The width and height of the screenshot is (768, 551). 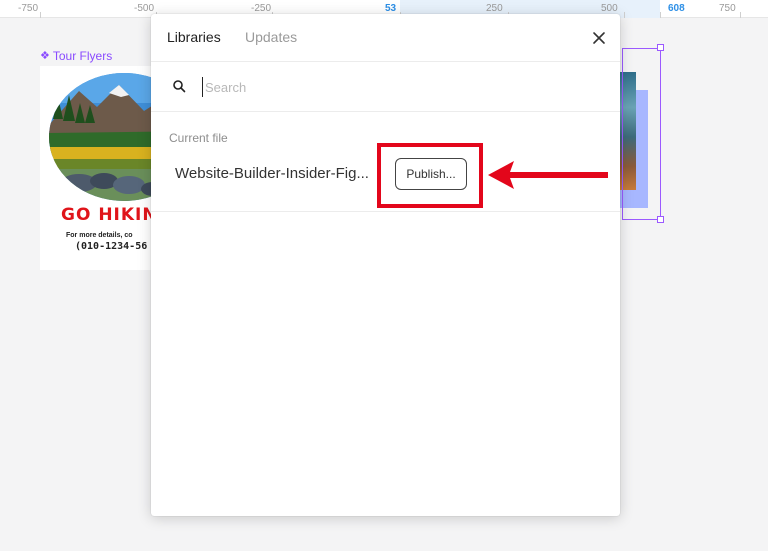 What do you see at coordinates (194, 37) in the screenshot?
I see `tab-libraries: Libraries` at bounding box center [194, 37].